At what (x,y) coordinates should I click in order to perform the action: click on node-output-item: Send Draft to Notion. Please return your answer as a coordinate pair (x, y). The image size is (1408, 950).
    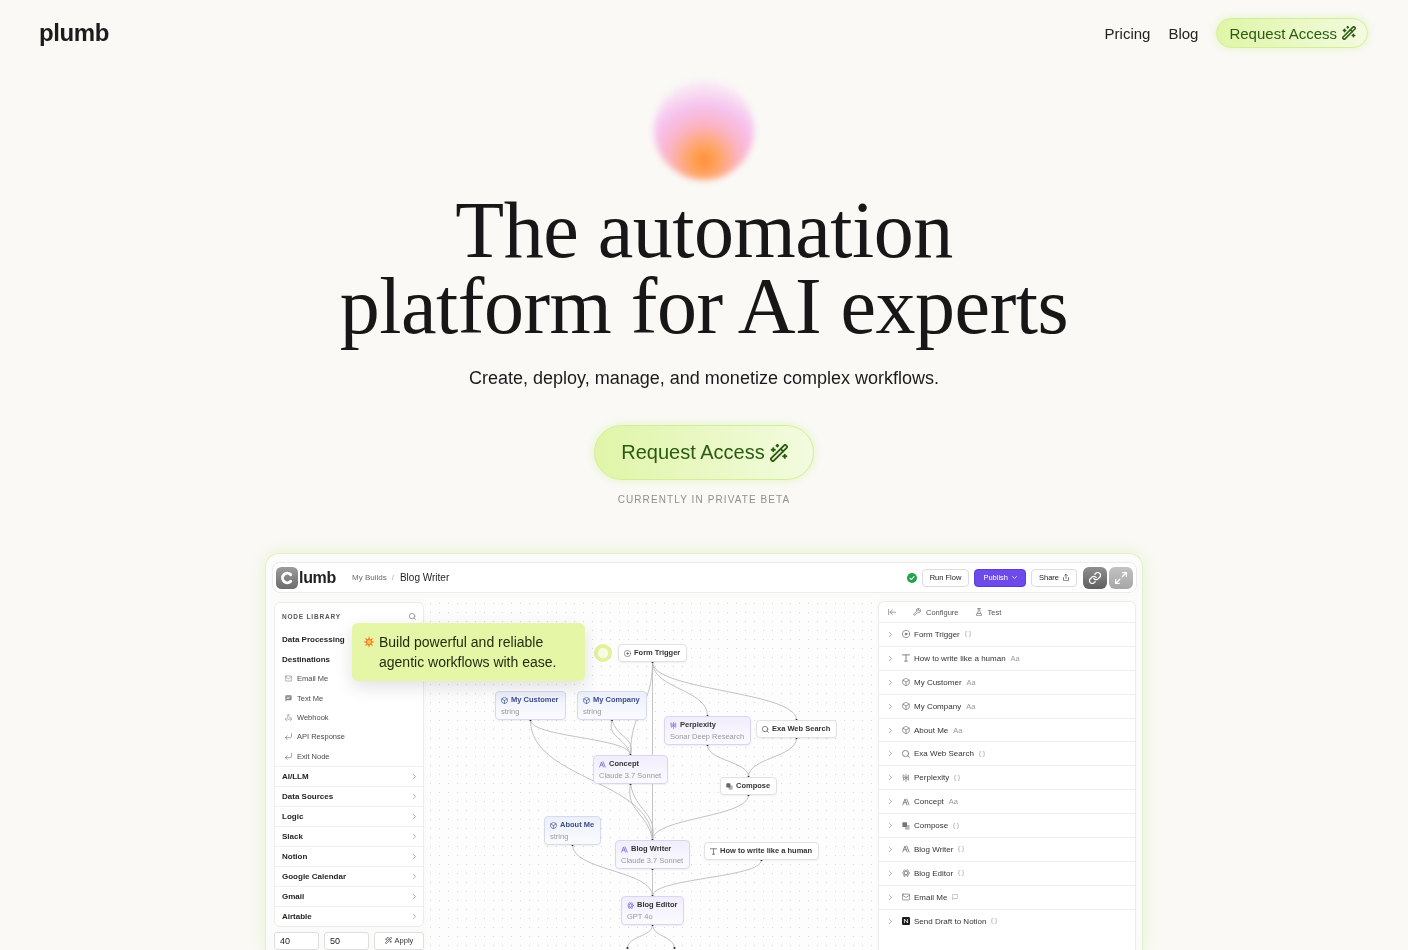
    Looking at the image, I should click on (950, 921).